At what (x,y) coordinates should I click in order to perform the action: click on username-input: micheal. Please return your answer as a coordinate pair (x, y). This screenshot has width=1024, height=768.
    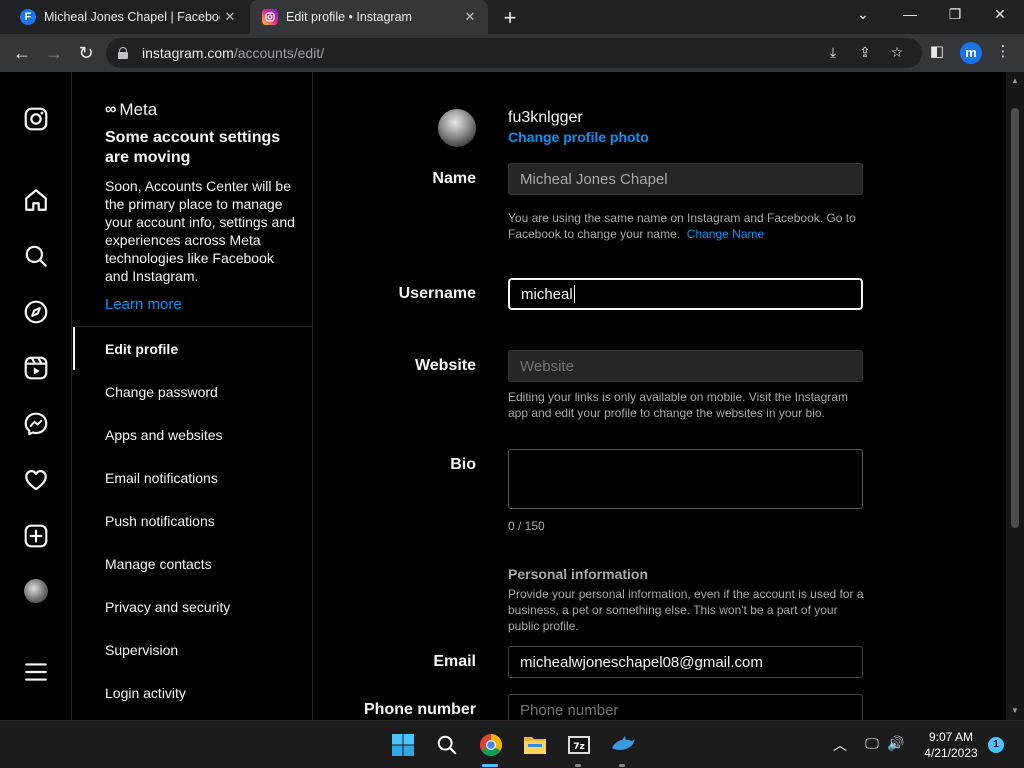
    Looking at the image, I should click on (685, 294).